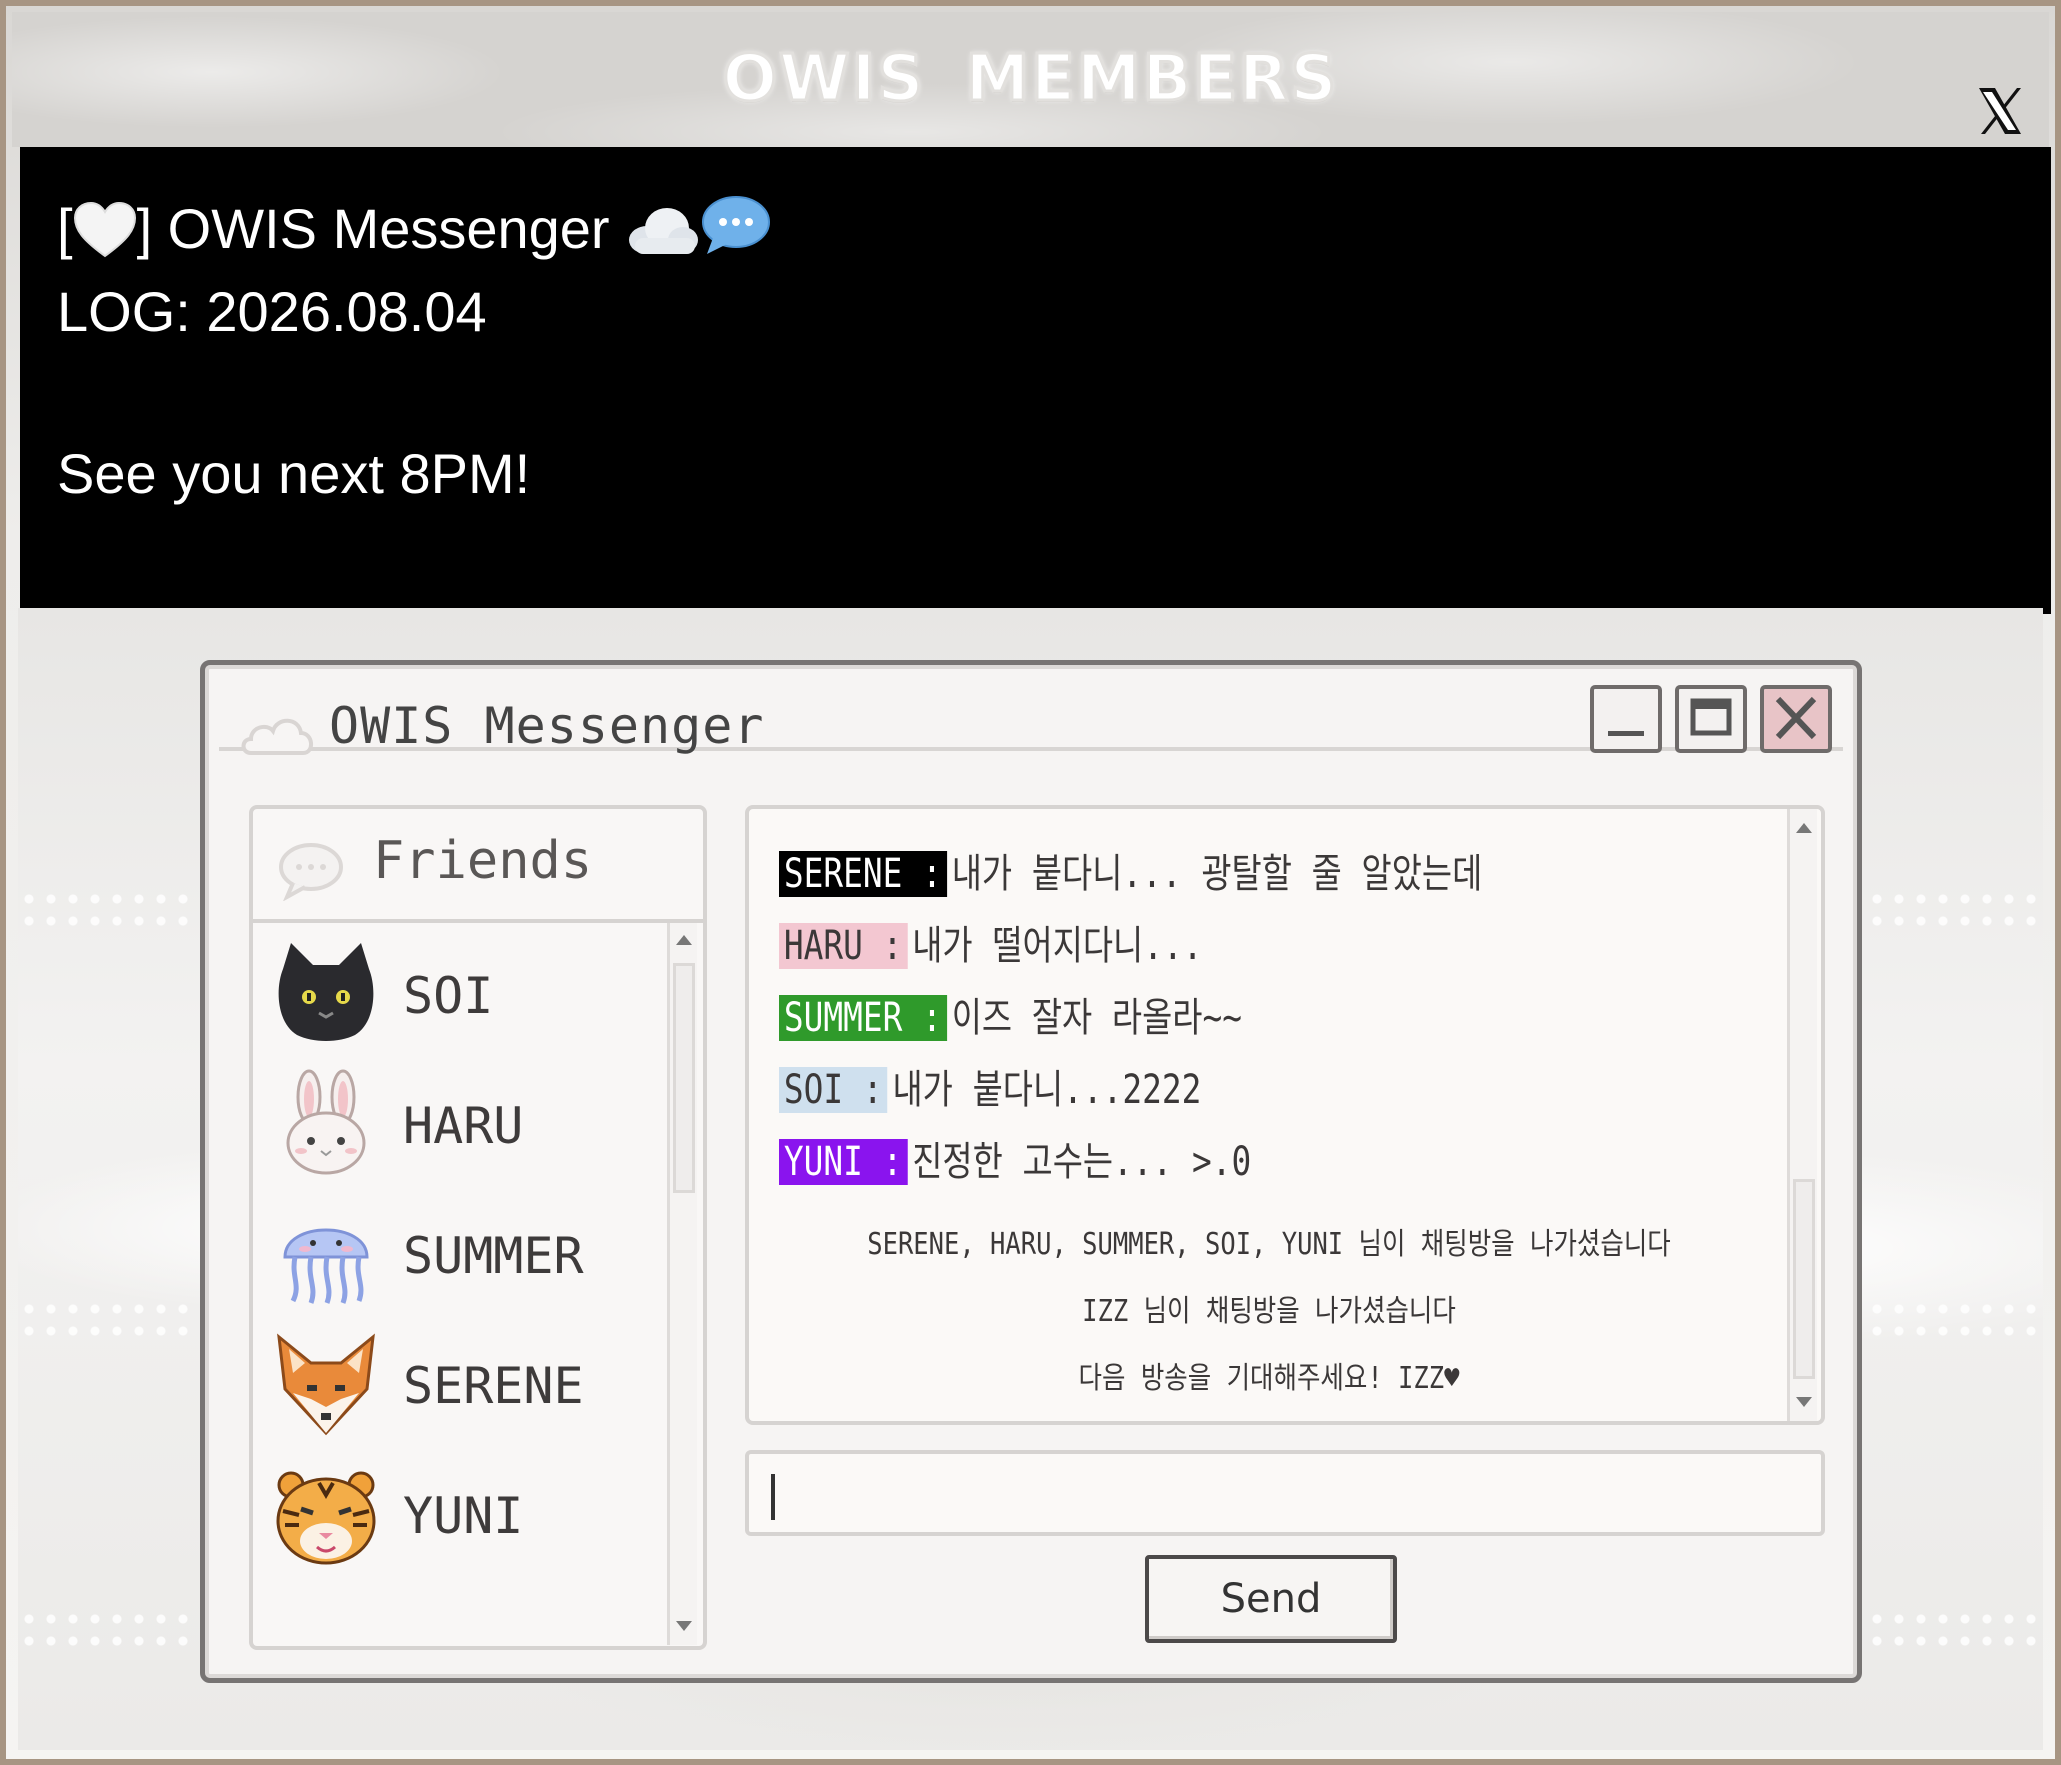  I want to click on friend-name: SOI, so click(448, 996).